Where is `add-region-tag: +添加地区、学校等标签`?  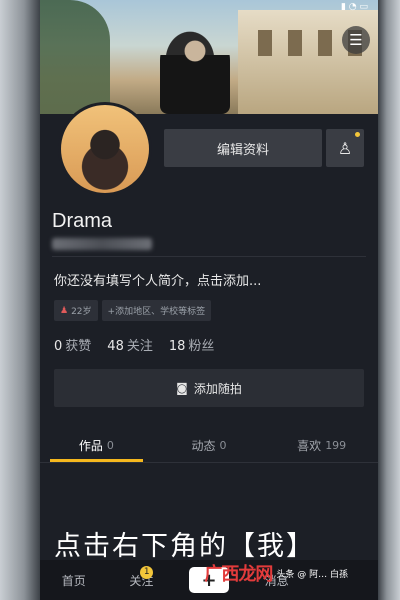
add-region-tag: +添加地区、学校等标签 is located at coordinates (156, 310).